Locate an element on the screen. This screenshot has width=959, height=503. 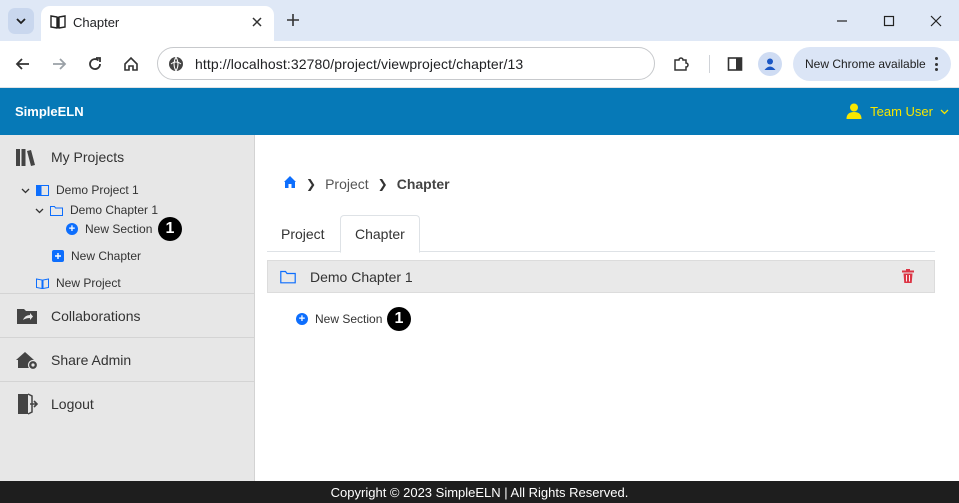
new-section-link: + New Section is located at coordinates (339, 319).